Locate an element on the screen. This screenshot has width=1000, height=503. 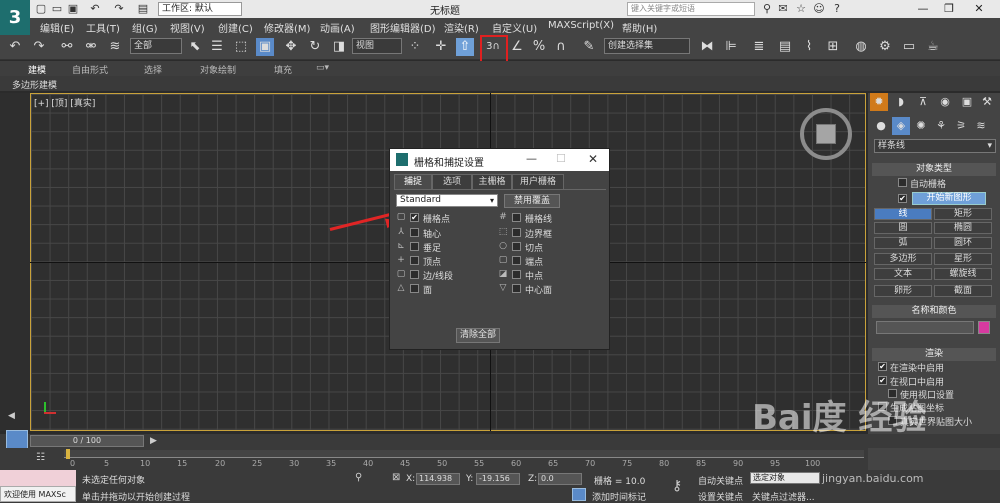
hierarchy-tab-icon: ⊼ is located at coordinates (923, 102).